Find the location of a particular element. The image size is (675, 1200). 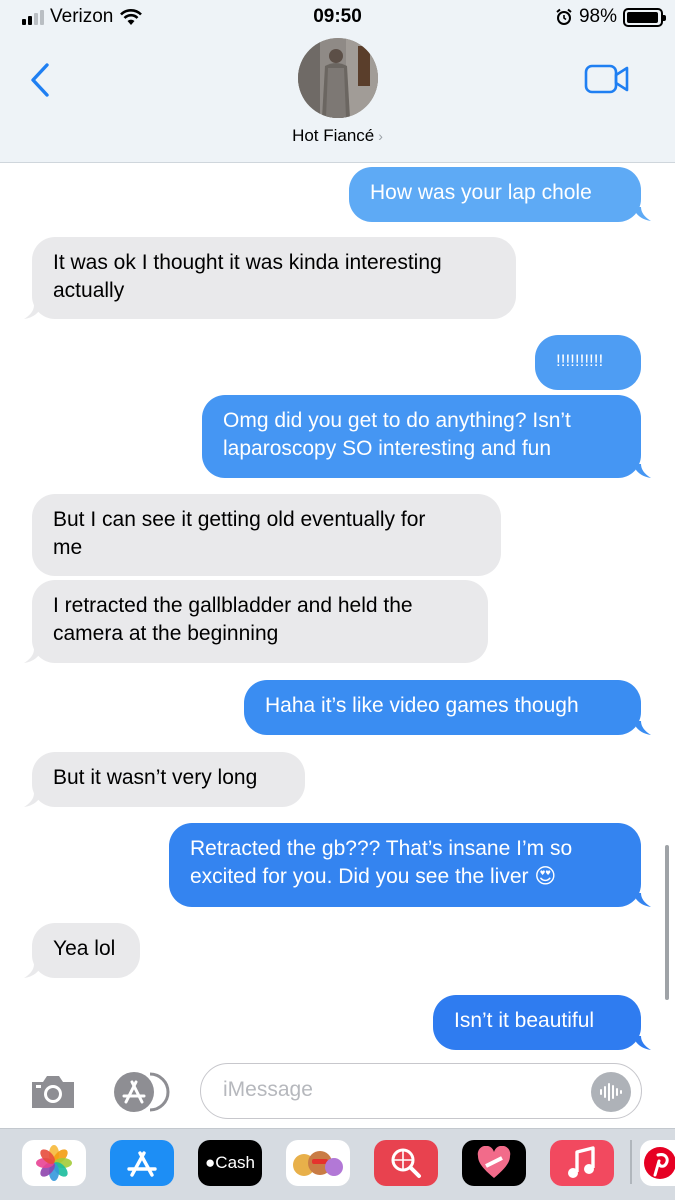

status-bar: Verizon 09:50 98% is located at coordinates (337, 18).